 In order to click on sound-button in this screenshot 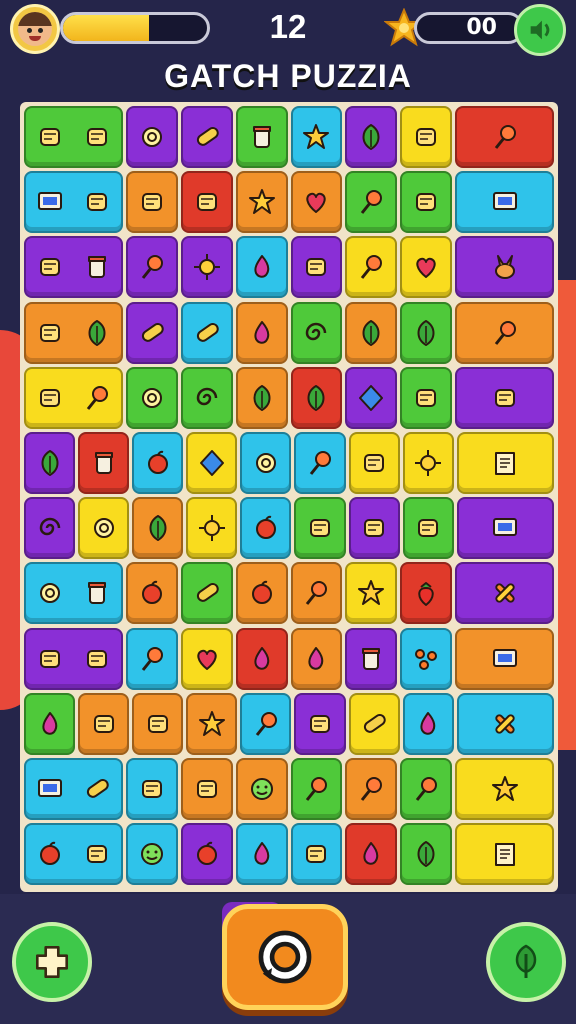, I will do `click(540, 30)`.